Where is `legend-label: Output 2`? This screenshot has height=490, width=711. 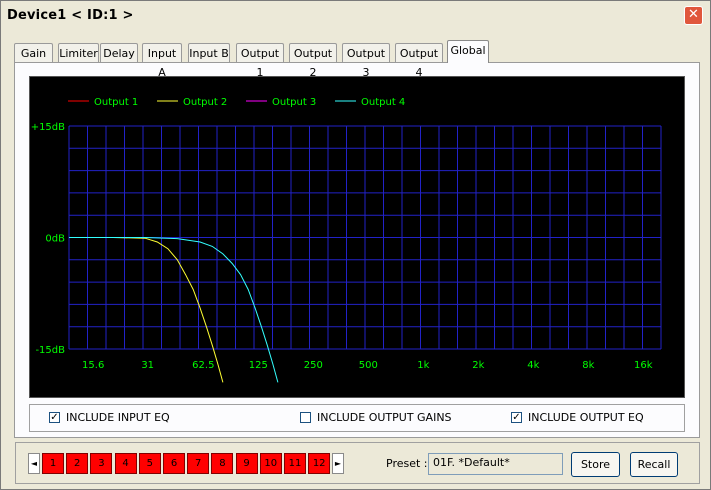
legend-label: Output 2 is located at coordinates (205, 102).